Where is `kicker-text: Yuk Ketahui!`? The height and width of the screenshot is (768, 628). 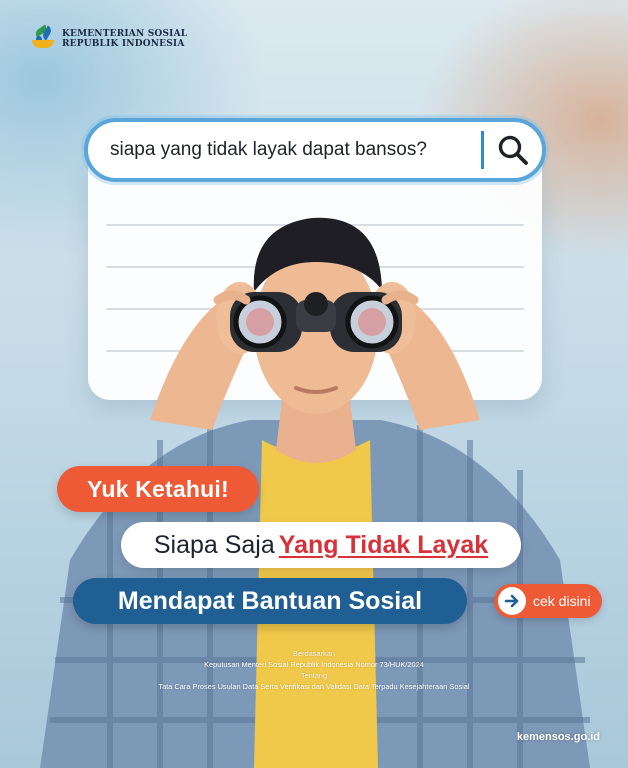
kicker-text: Yuk Ketahui! is located at coordinates (158, 488).